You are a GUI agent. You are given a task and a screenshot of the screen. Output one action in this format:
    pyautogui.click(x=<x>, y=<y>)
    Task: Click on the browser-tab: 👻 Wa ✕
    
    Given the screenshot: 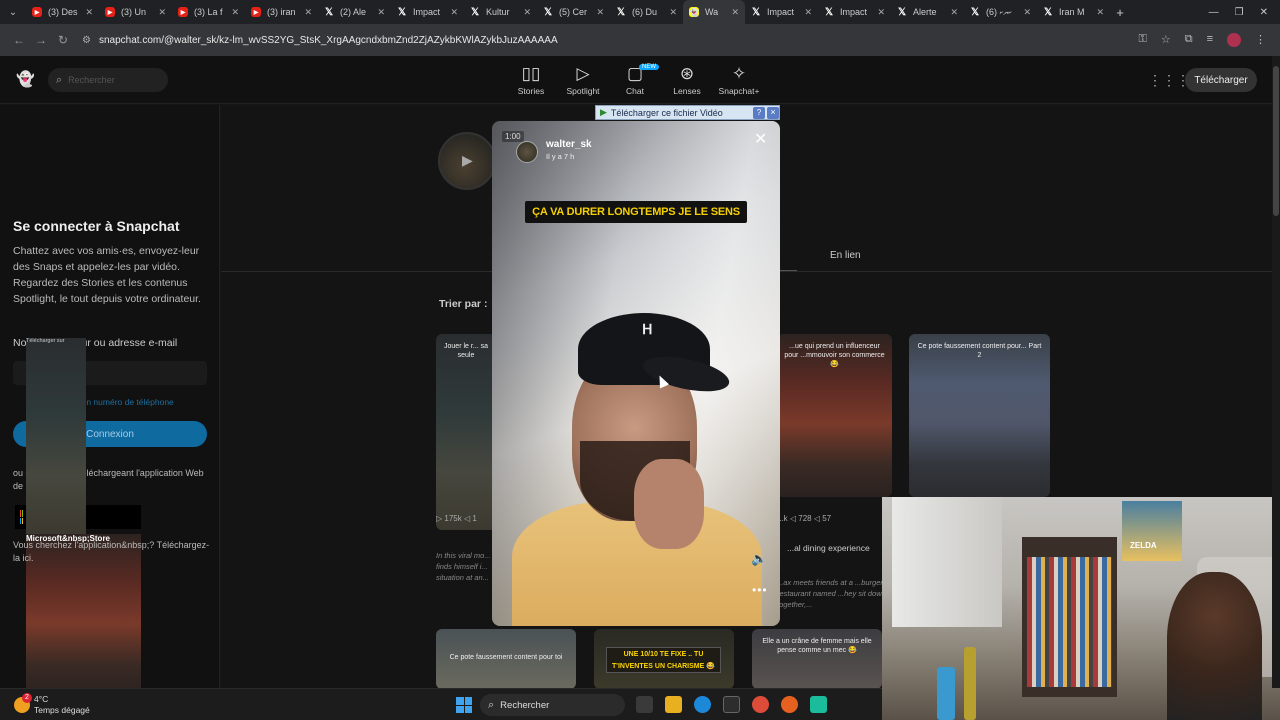 What is the action you would take?
    pyautogui.click(x=714, y=12)
    